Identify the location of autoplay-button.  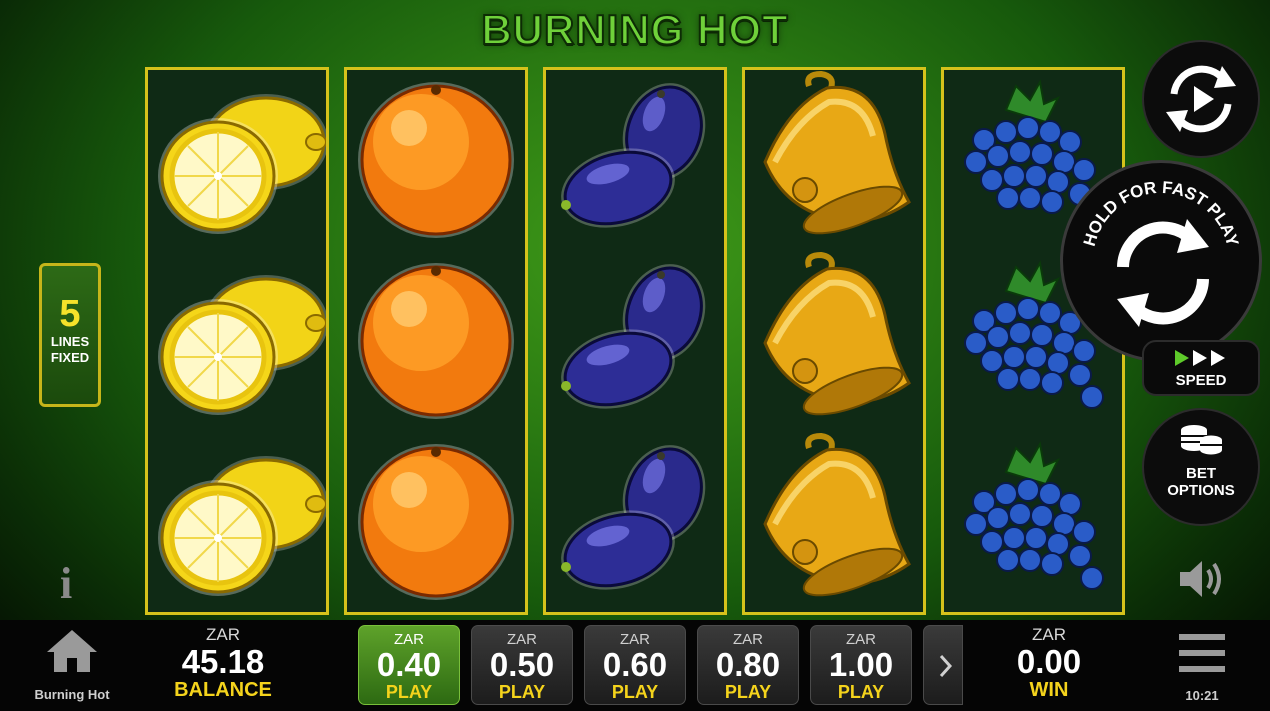
(1201, 99).